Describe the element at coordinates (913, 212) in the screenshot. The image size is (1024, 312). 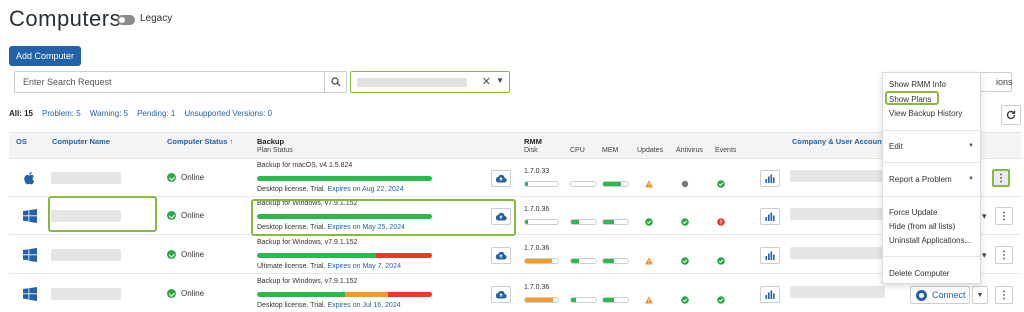
I see `menu-force-update: Force Update` at that location.